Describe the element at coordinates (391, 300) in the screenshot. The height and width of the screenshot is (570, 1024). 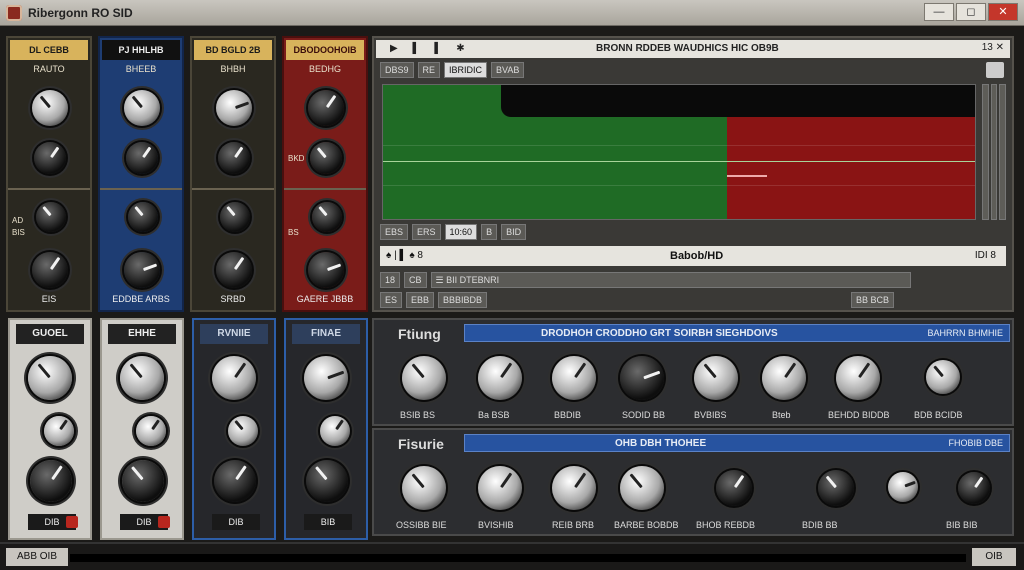
I see `info-field: ES` at that location.